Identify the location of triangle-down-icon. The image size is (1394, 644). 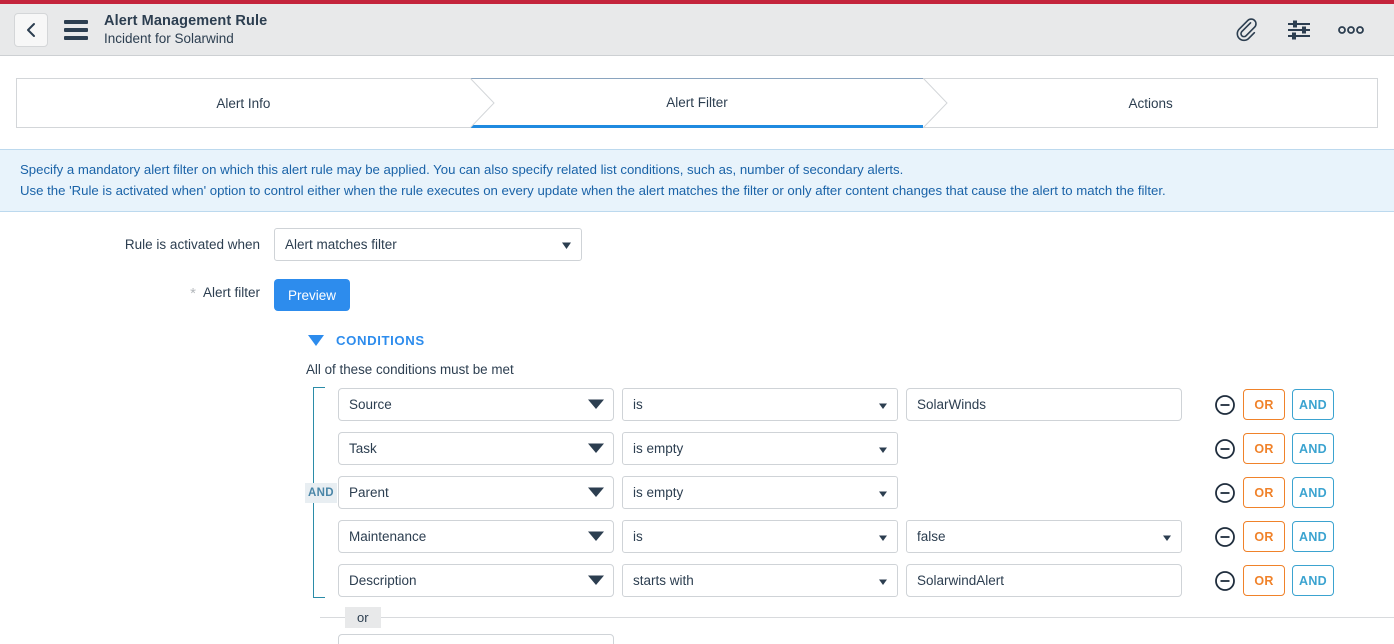
(316, 340).